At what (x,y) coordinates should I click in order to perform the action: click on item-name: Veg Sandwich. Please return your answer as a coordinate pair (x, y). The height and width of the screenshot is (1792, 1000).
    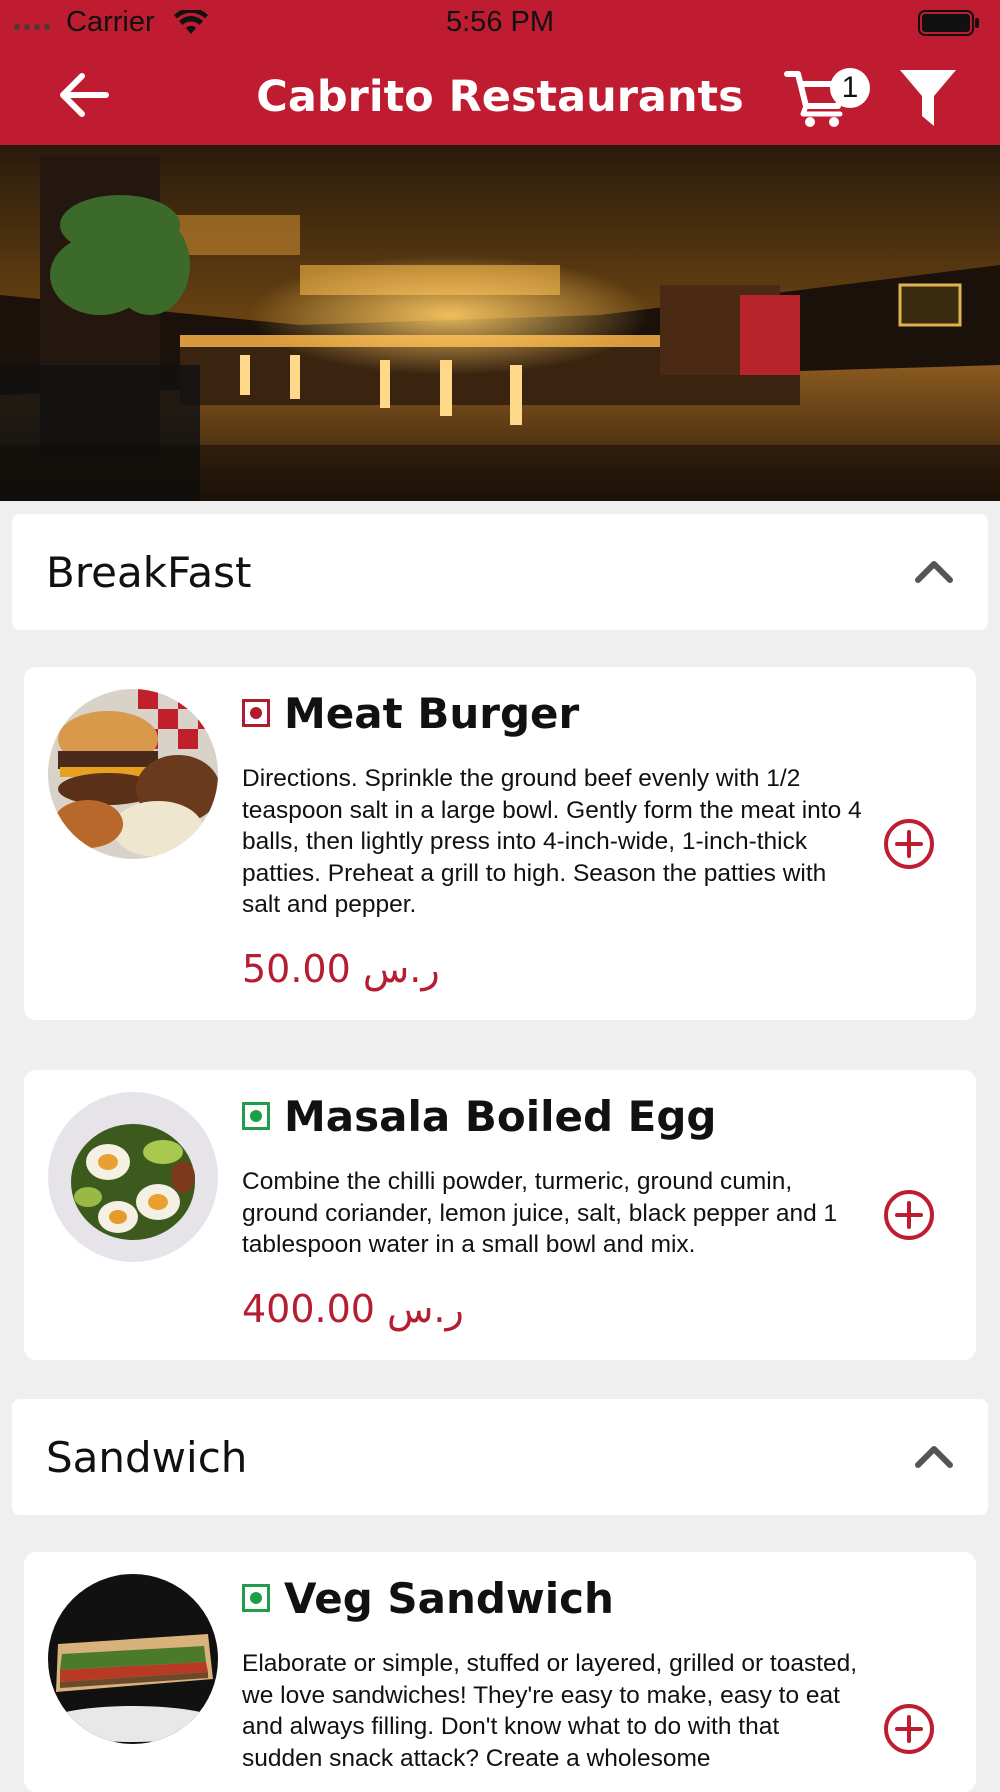
    Looking at the image, I should click on (449, 1598).